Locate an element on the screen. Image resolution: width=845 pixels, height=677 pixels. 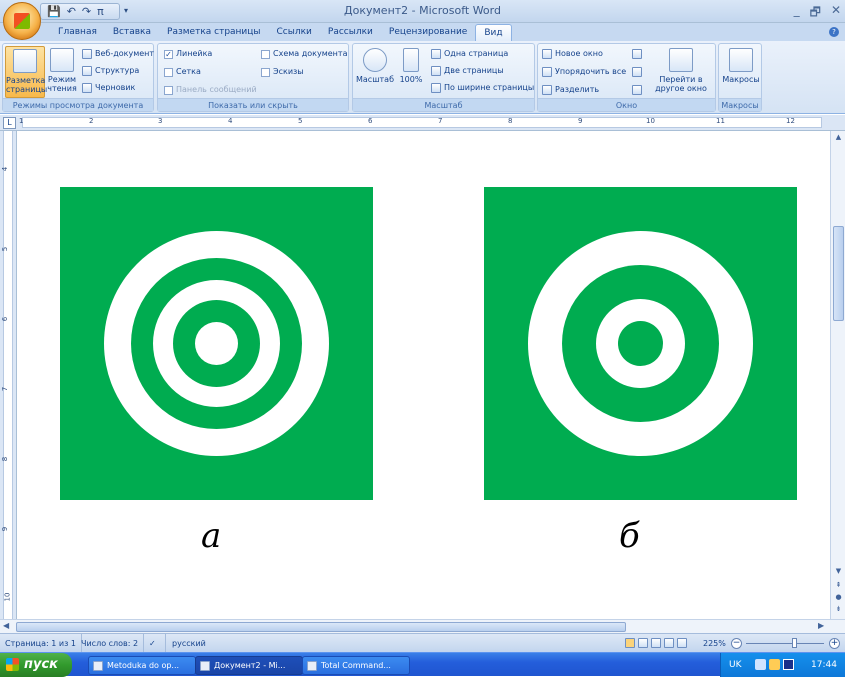
arrange-all-button: Упорядочить все is located at coordinates (584, 72).